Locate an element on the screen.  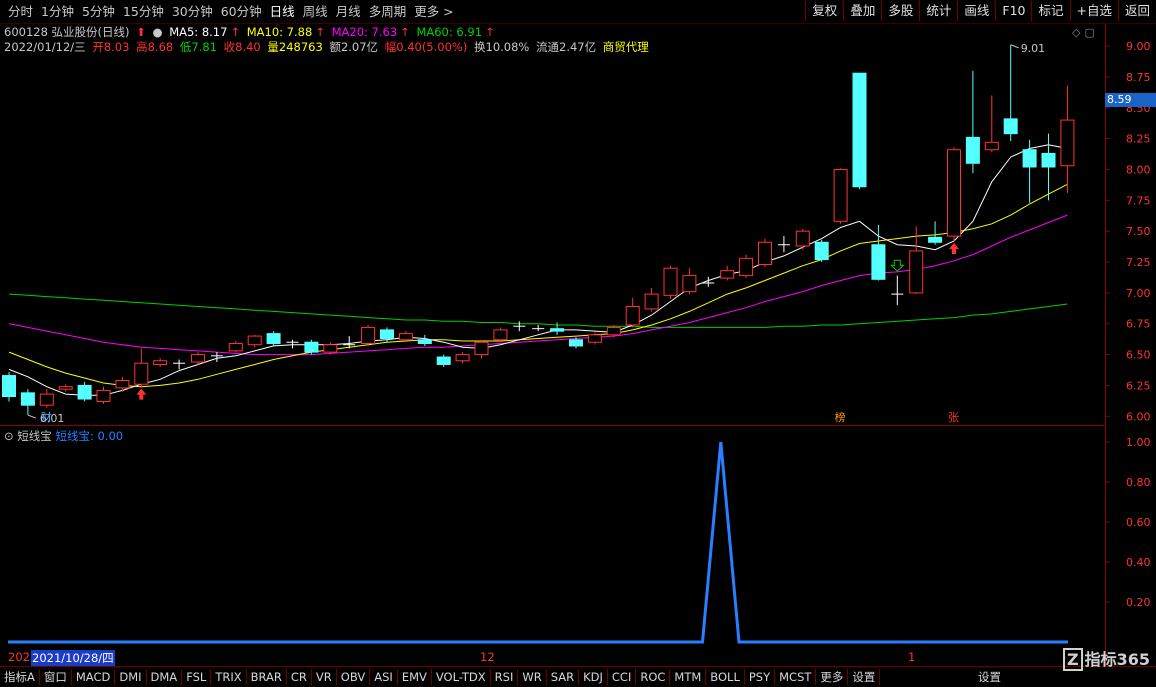
y-tick-label-7: 7.25 is located at coordinates (1138, 262).